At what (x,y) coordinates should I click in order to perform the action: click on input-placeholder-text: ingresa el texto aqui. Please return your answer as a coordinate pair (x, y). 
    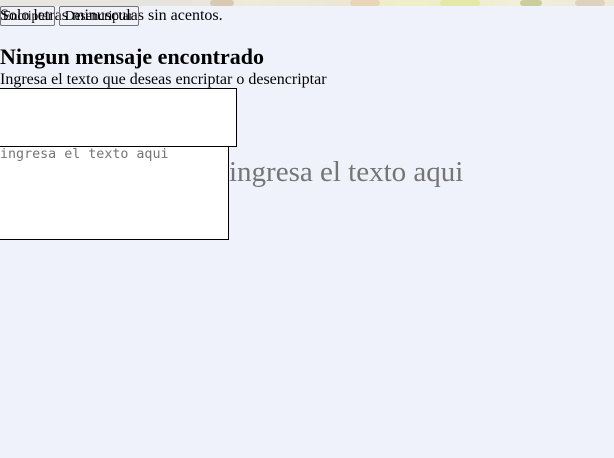
    Looking at the image, I should click on (346, 172).